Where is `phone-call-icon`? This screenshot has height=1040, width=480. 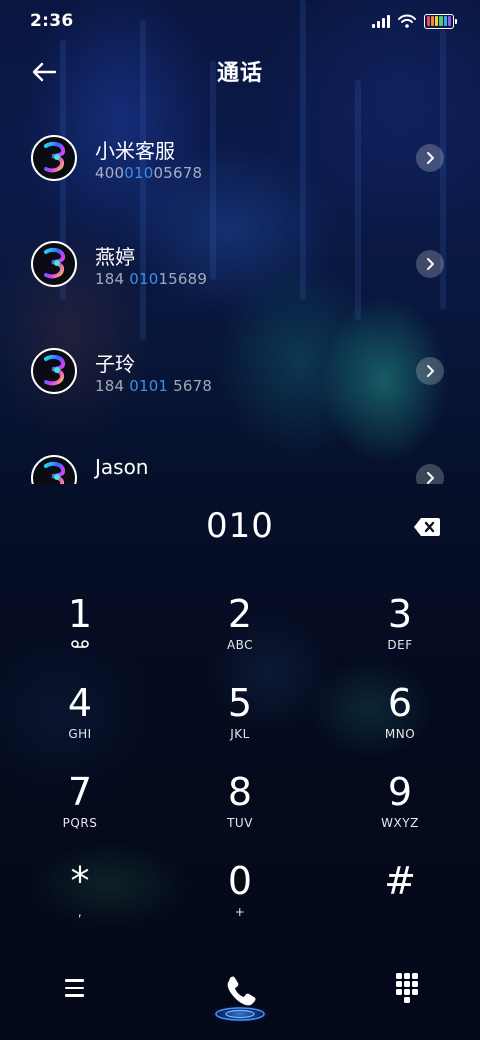
phone-call-icon is located at coordinates (240, 999).